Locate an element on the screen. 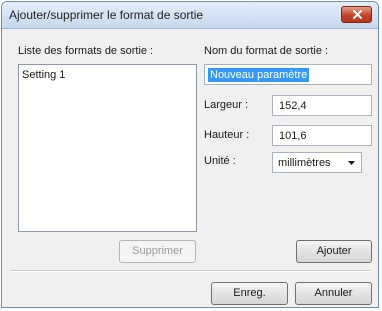 Image resolution: width=382 pixels, height=311 pixels. title-bar: Ajouter/supprimer le format de sortie is located at coordinates (190, 15).